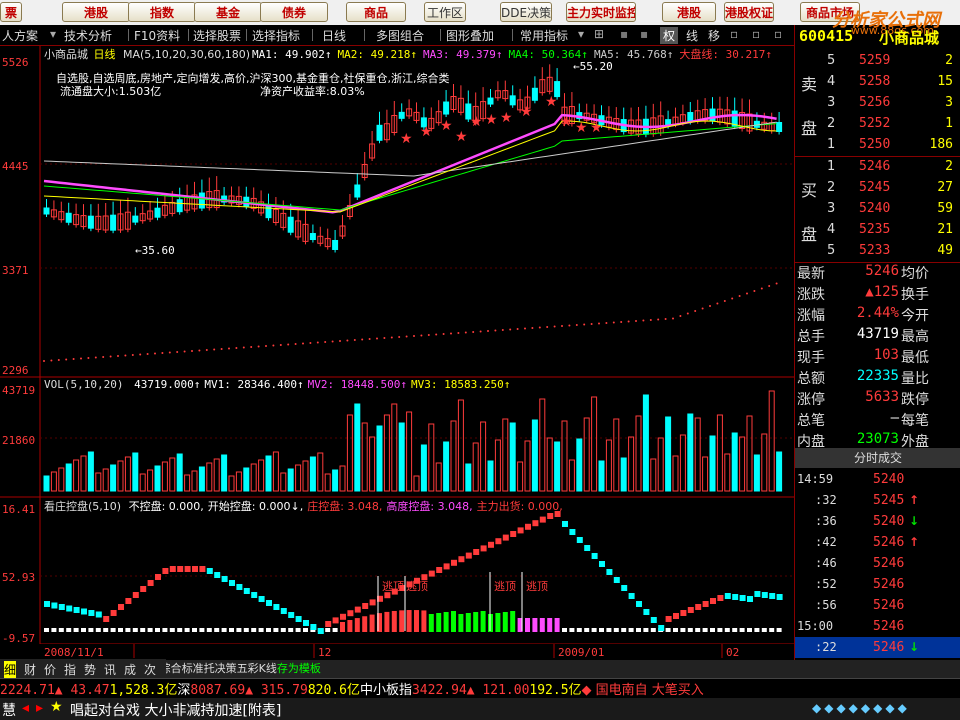  I want to click on bottom-tab: 托决策, so click(220, 668).